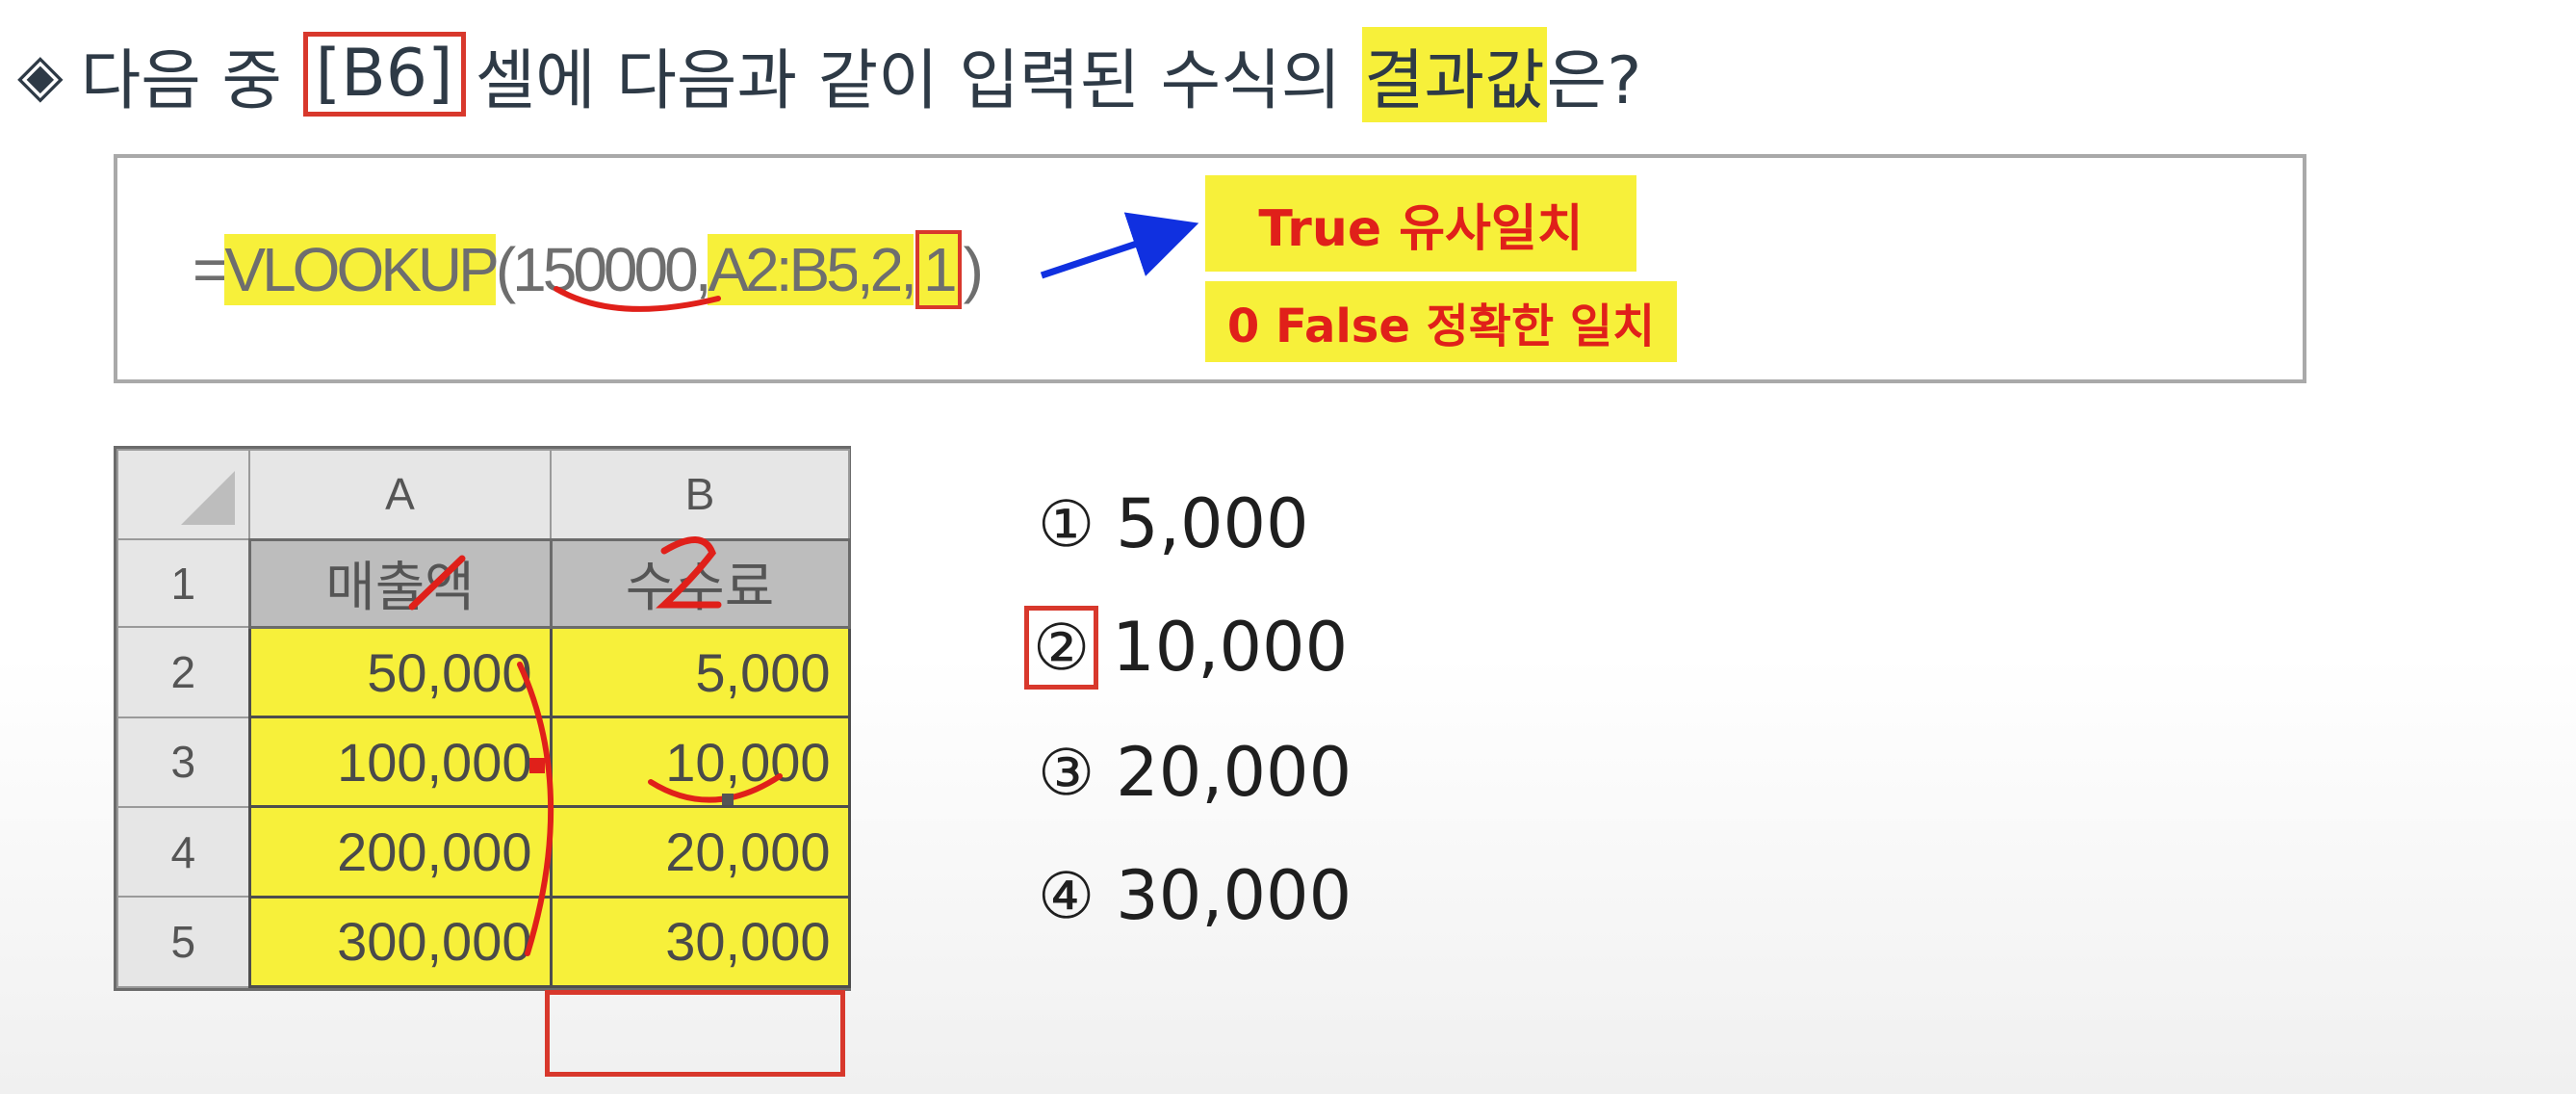 The height and width of the screenshot is (1094, 2576). What do you see at coordinates (400, 494) in the screenshot?
I see `column-header-a: A` at bounding box center [400, 494].